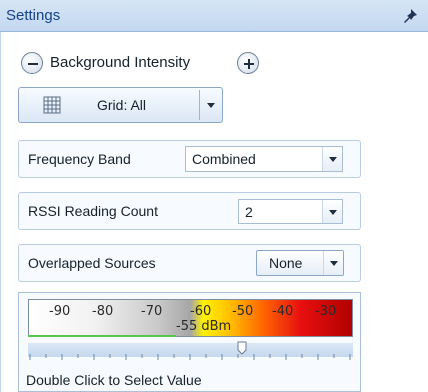  What do you see at coordinates (189, 211) in the screenshot?
I see `rssi-reading-count-row: RSSI Reading Count 2` at bounding box center [189, 211].